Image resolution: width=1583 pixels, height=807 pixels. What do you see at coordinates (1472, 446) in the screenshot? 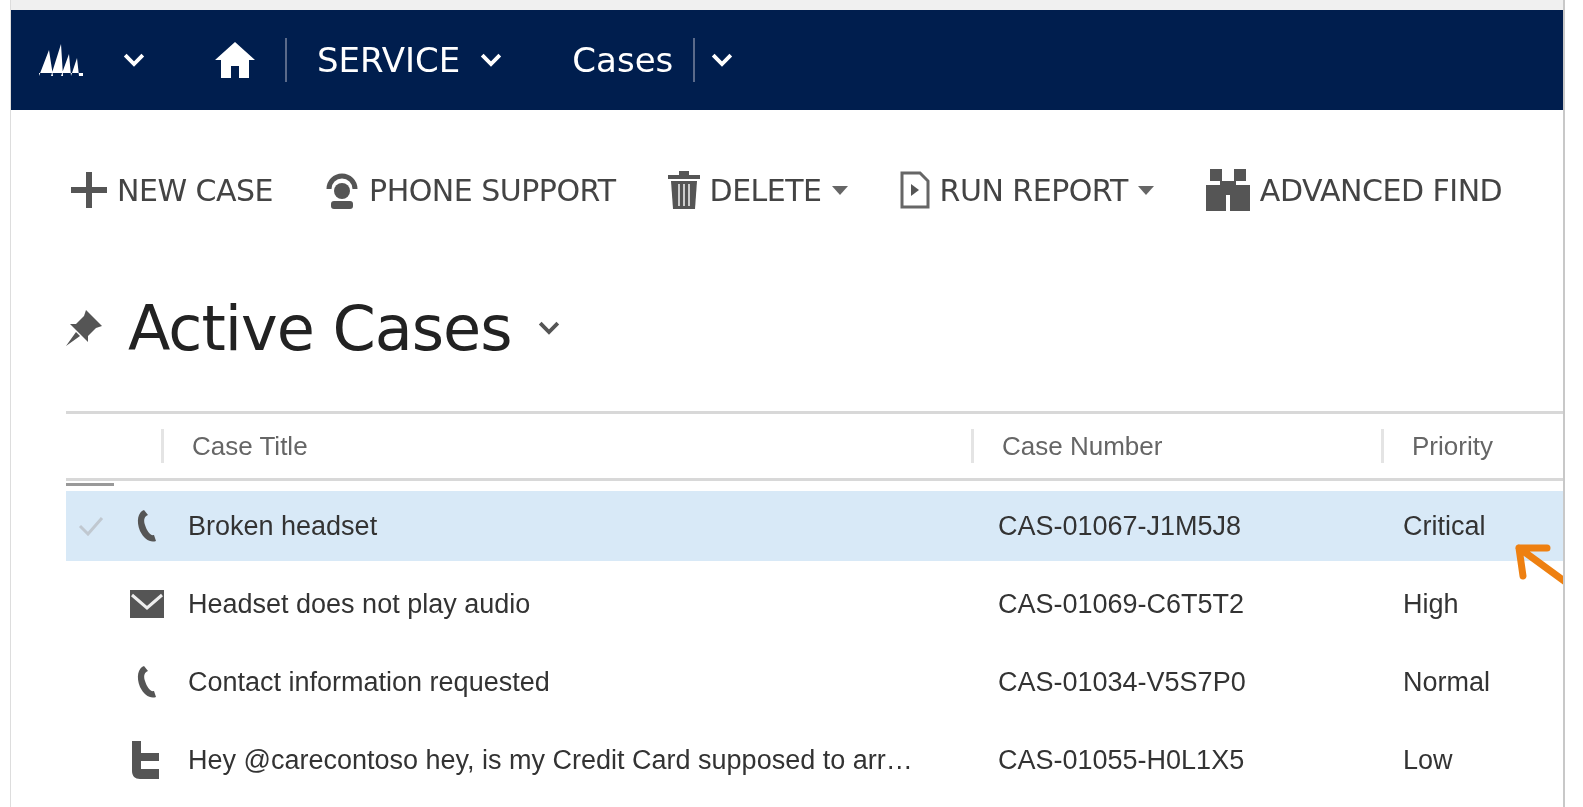
I see `column-header: Priority` at bounding box center [1472, 446].